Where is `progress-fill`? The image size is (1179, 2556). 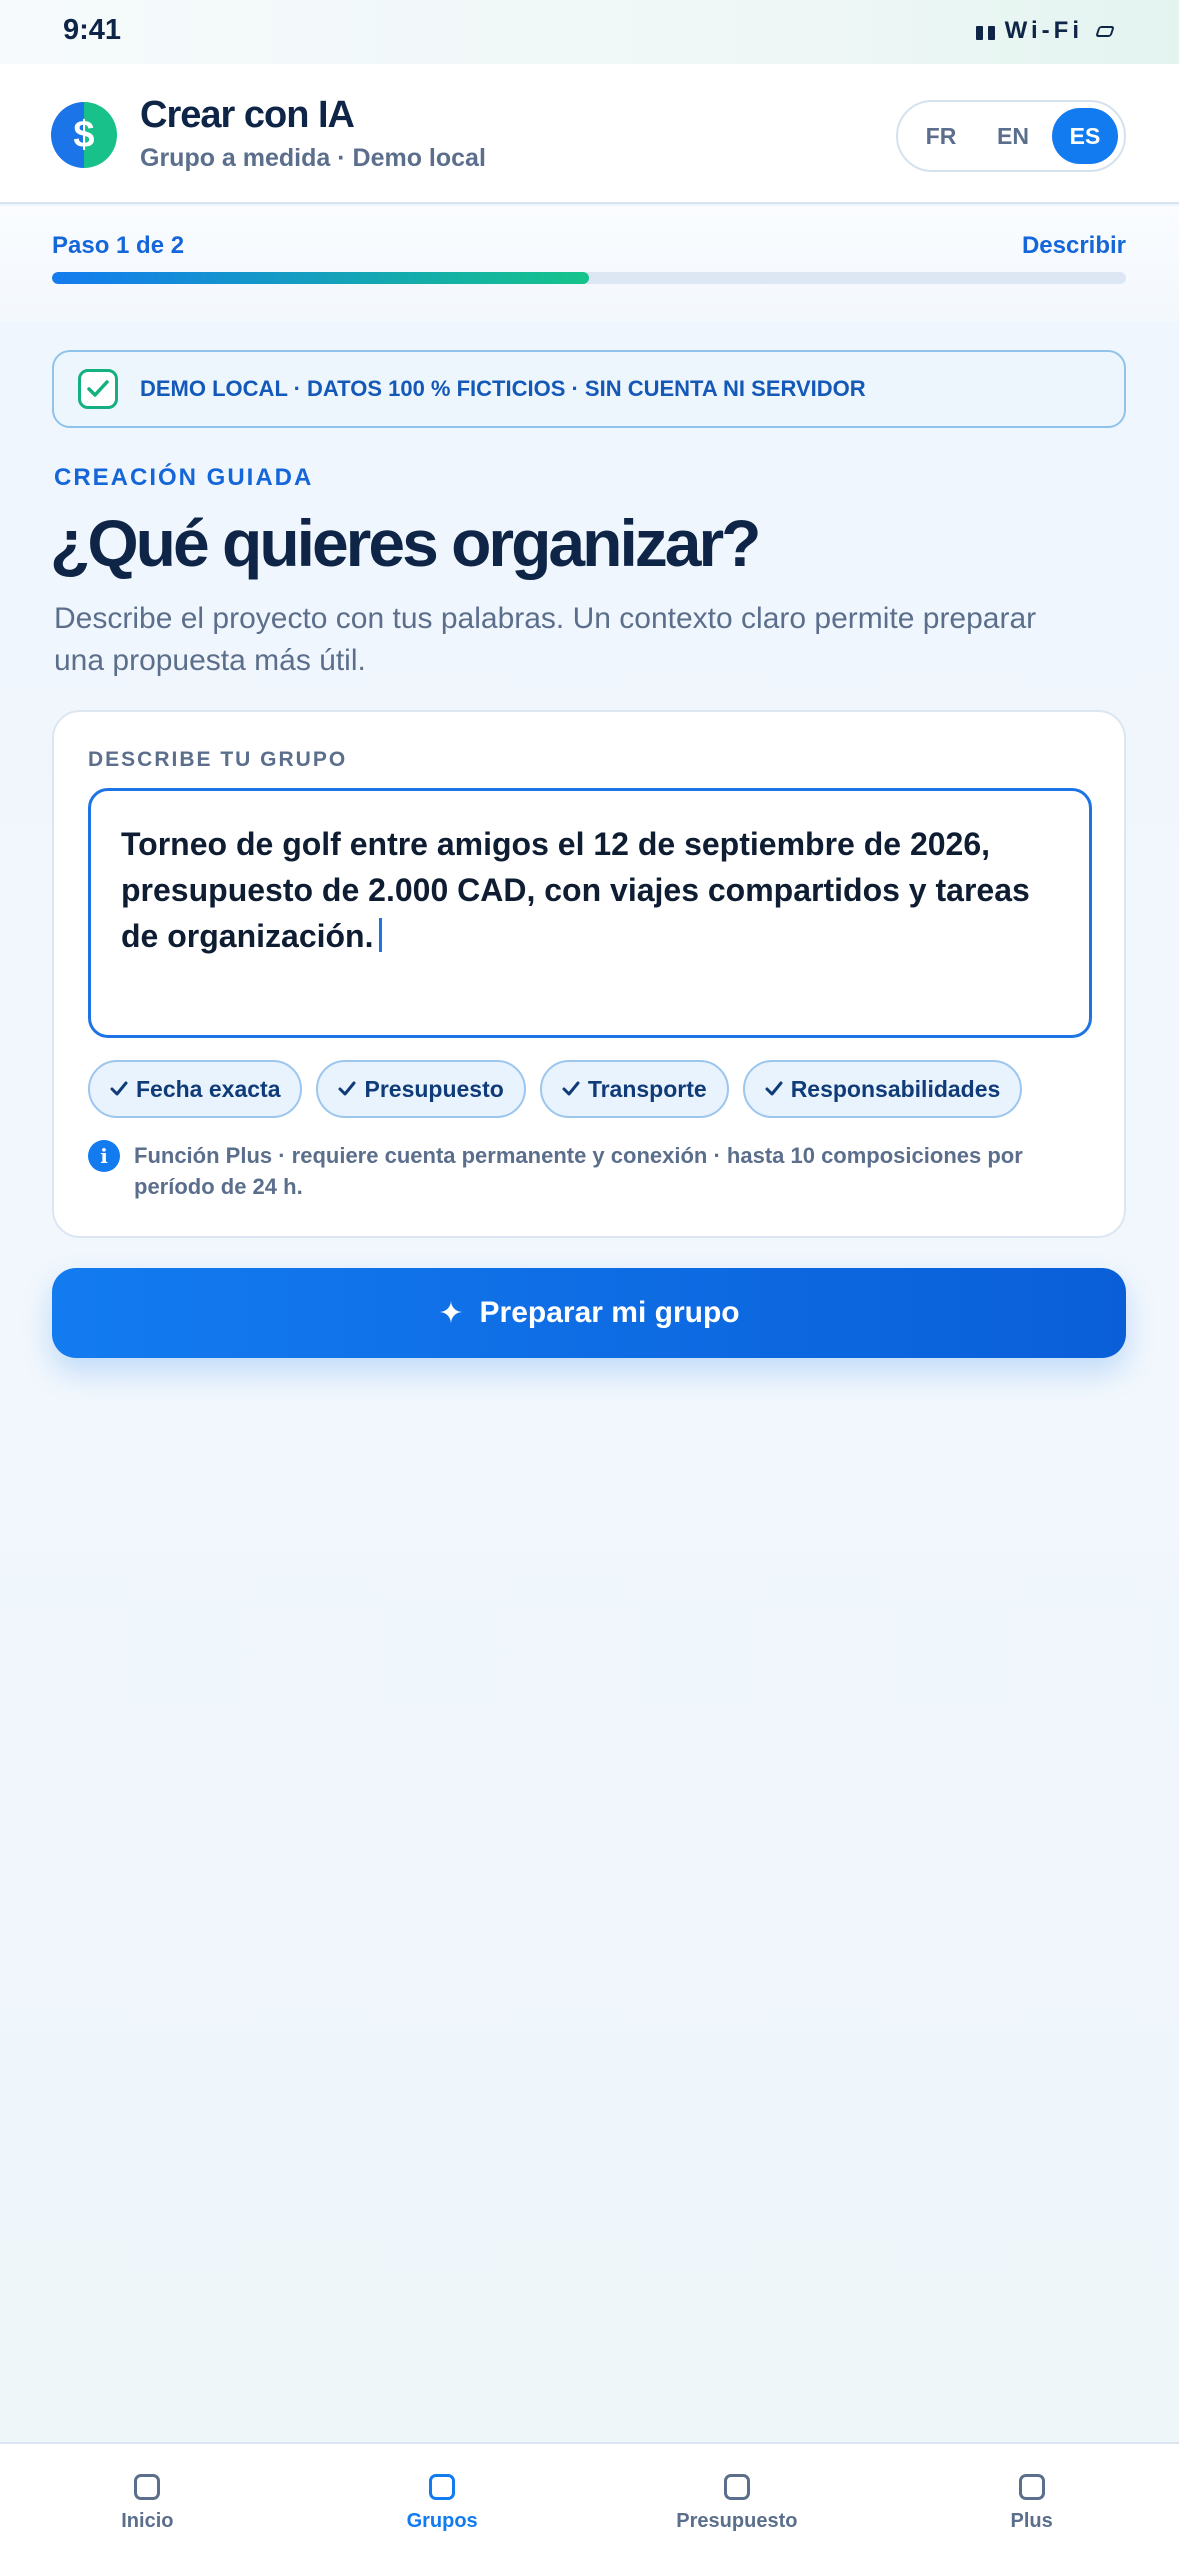
progress-fill is located at coordinates (320, 278).